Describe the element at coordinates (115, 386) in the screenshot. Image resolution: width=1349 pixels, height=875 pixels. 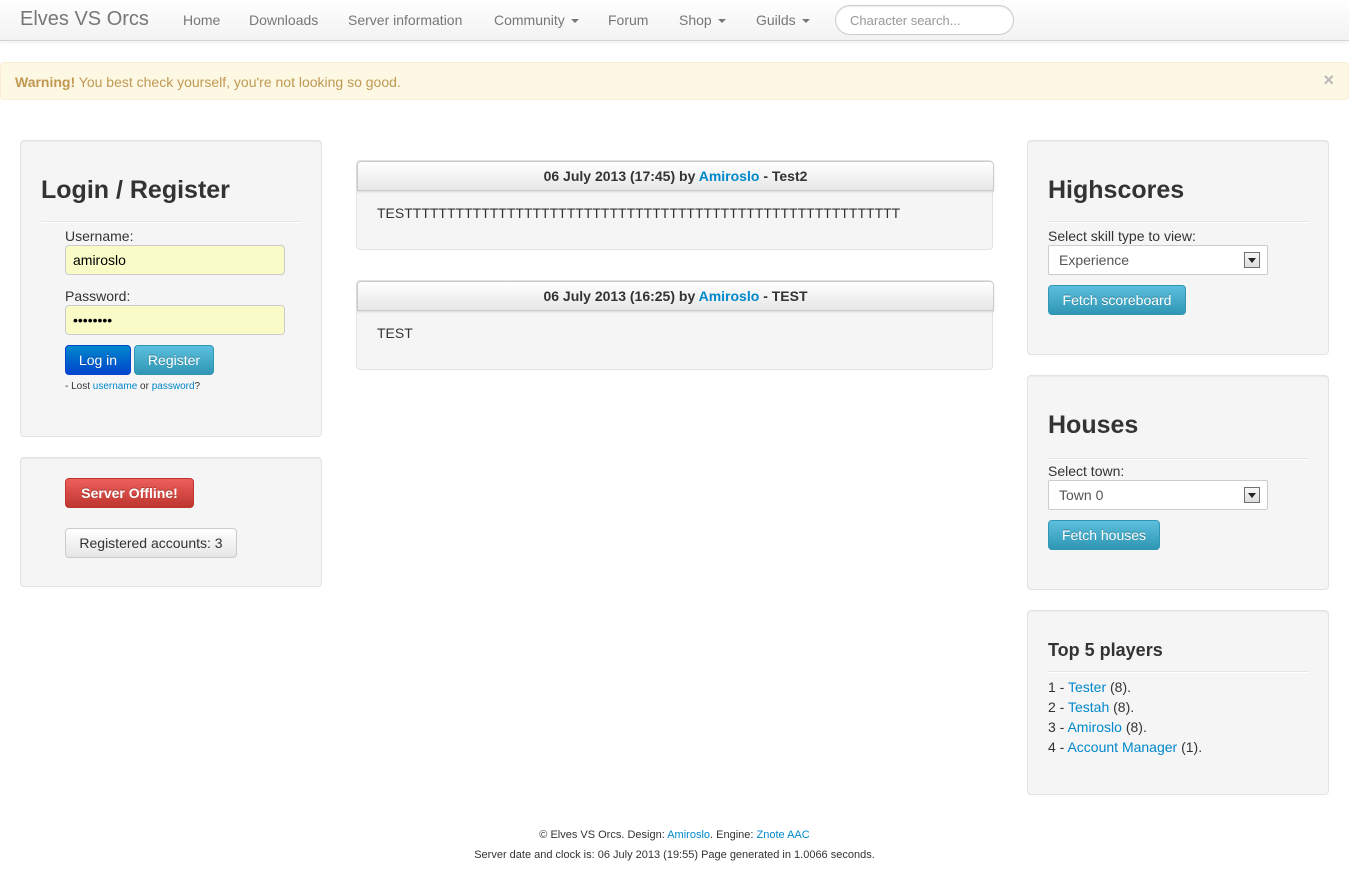
I see `lost-username-link: username` at that location.